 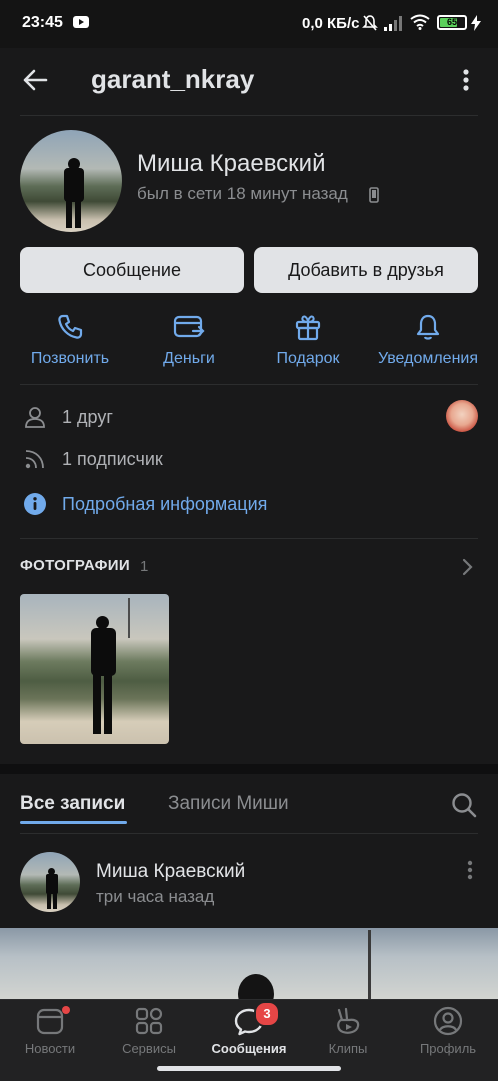 I want to click on nav-profile: Профиль, so click(x=448, y=1031).